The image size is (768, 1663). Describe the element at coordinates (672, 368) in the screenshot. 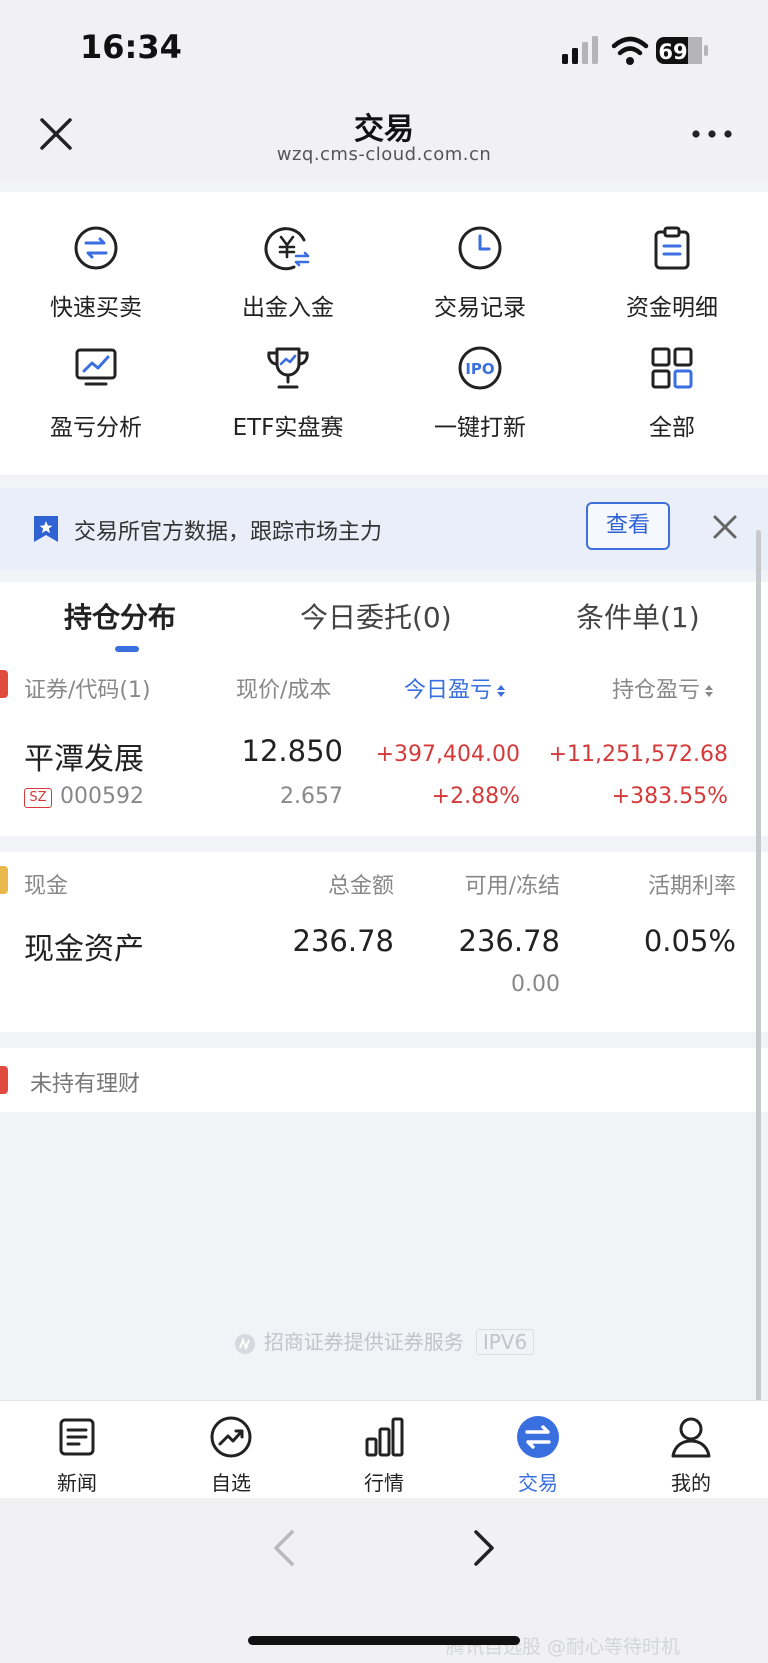

I see `grid-icon` at that location.